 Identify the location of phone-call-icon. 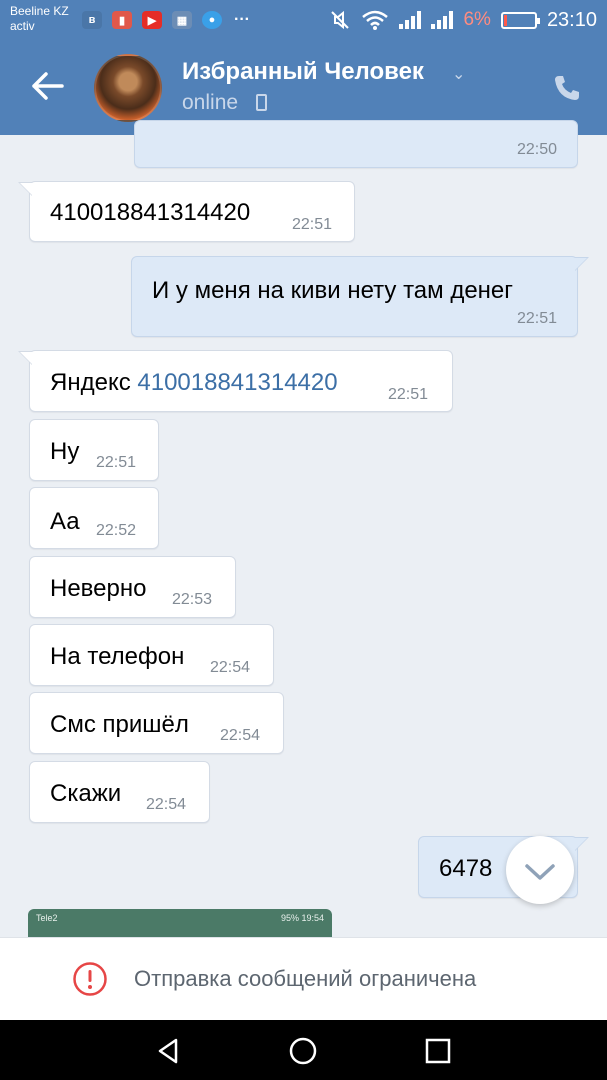
(567, 88).